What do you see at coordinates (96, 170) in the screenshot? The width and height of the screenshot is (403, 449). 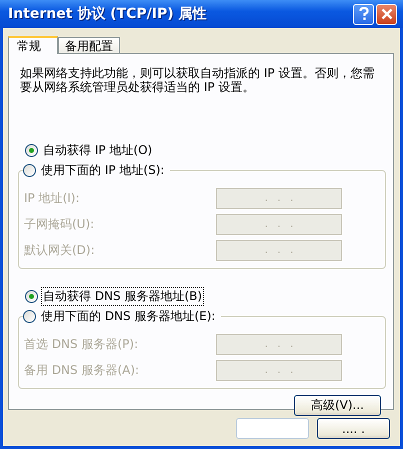 I see `radio-option: 使用下面的 IP 地址(S):` at bounding box center [96, 170].